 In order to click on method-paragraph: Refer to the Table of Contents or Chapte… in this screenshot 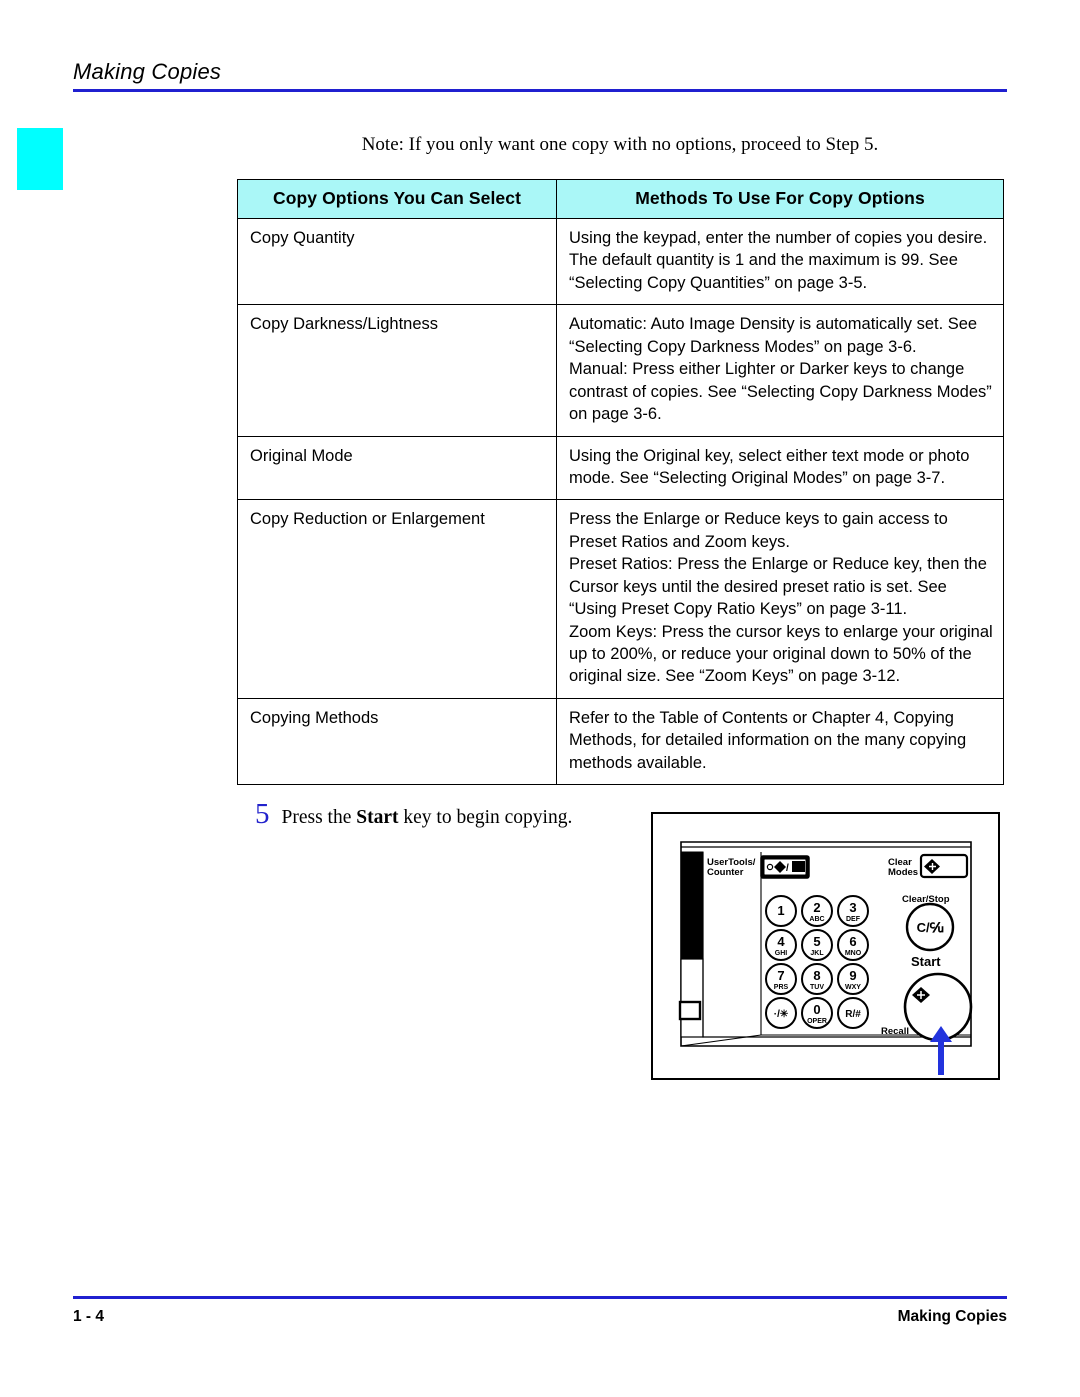, I will do `click(768, 740)`.